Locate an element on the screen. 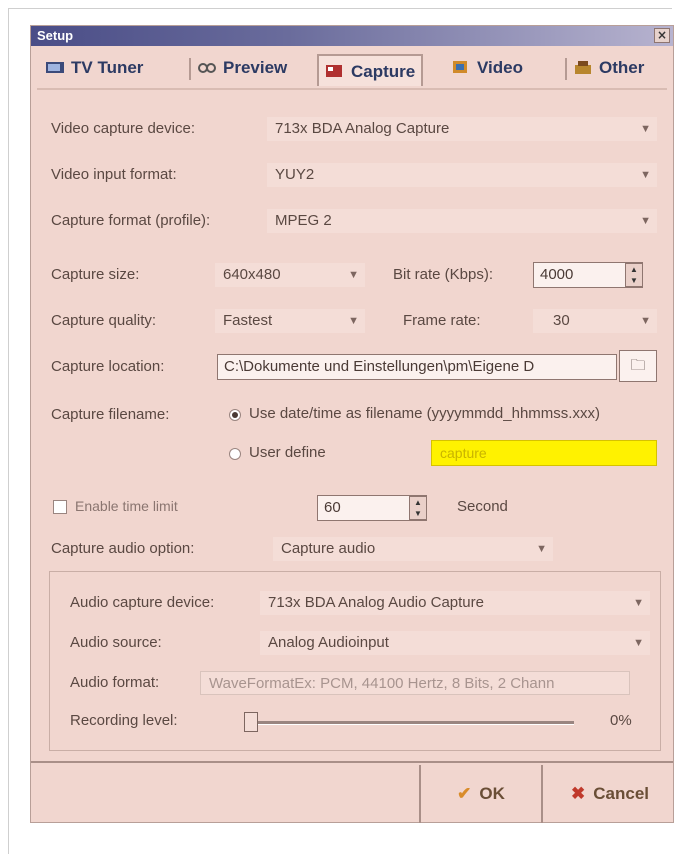  cancel-button: ✖ Cancel is located at coordinates (609, 794).